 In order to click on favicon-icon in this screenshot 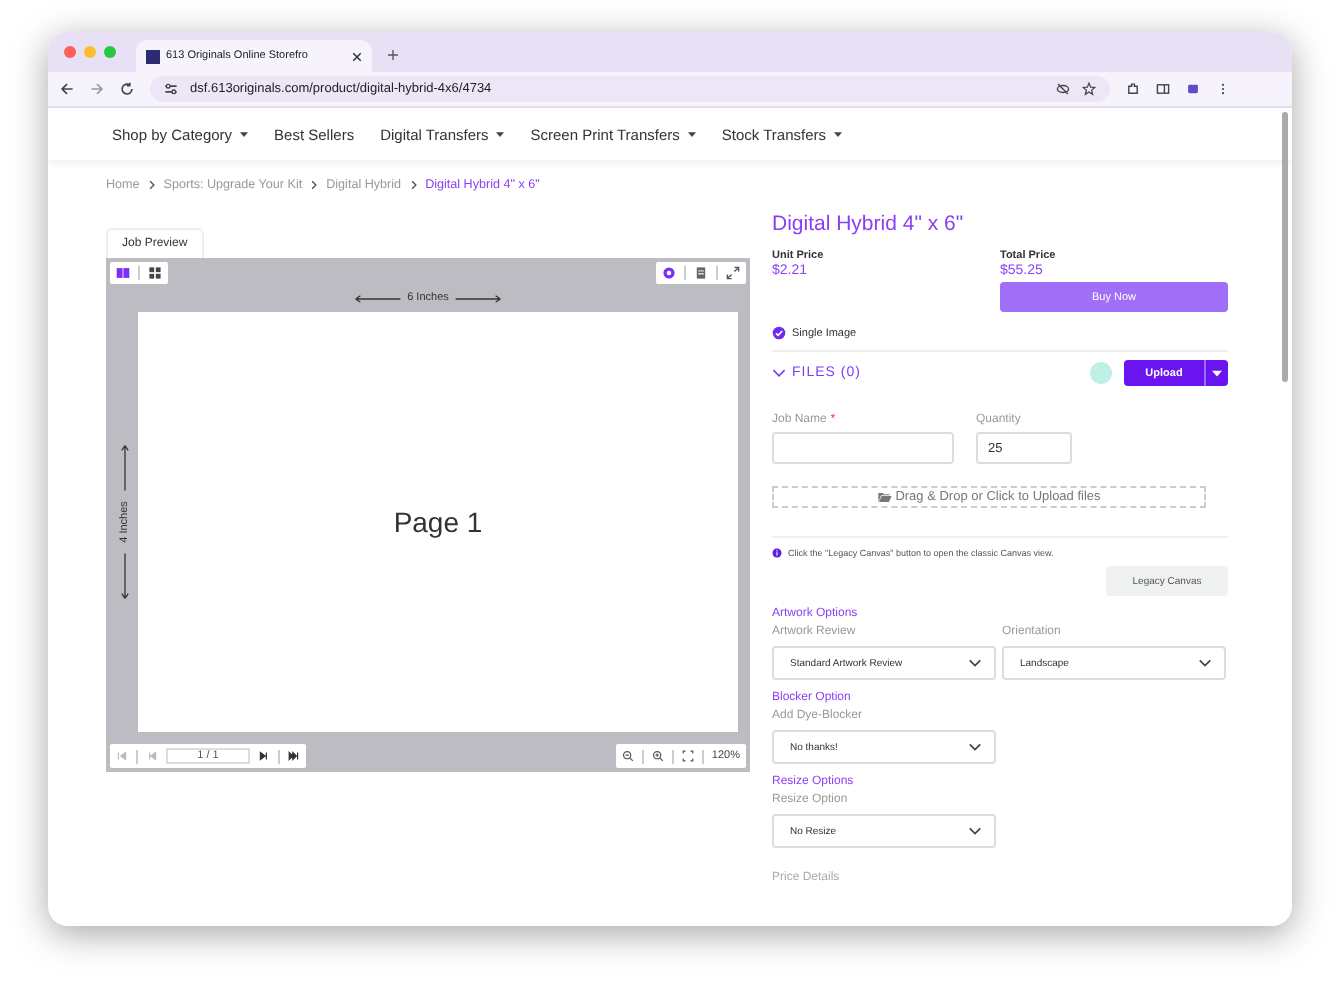, I will do `click(153, 56)`.